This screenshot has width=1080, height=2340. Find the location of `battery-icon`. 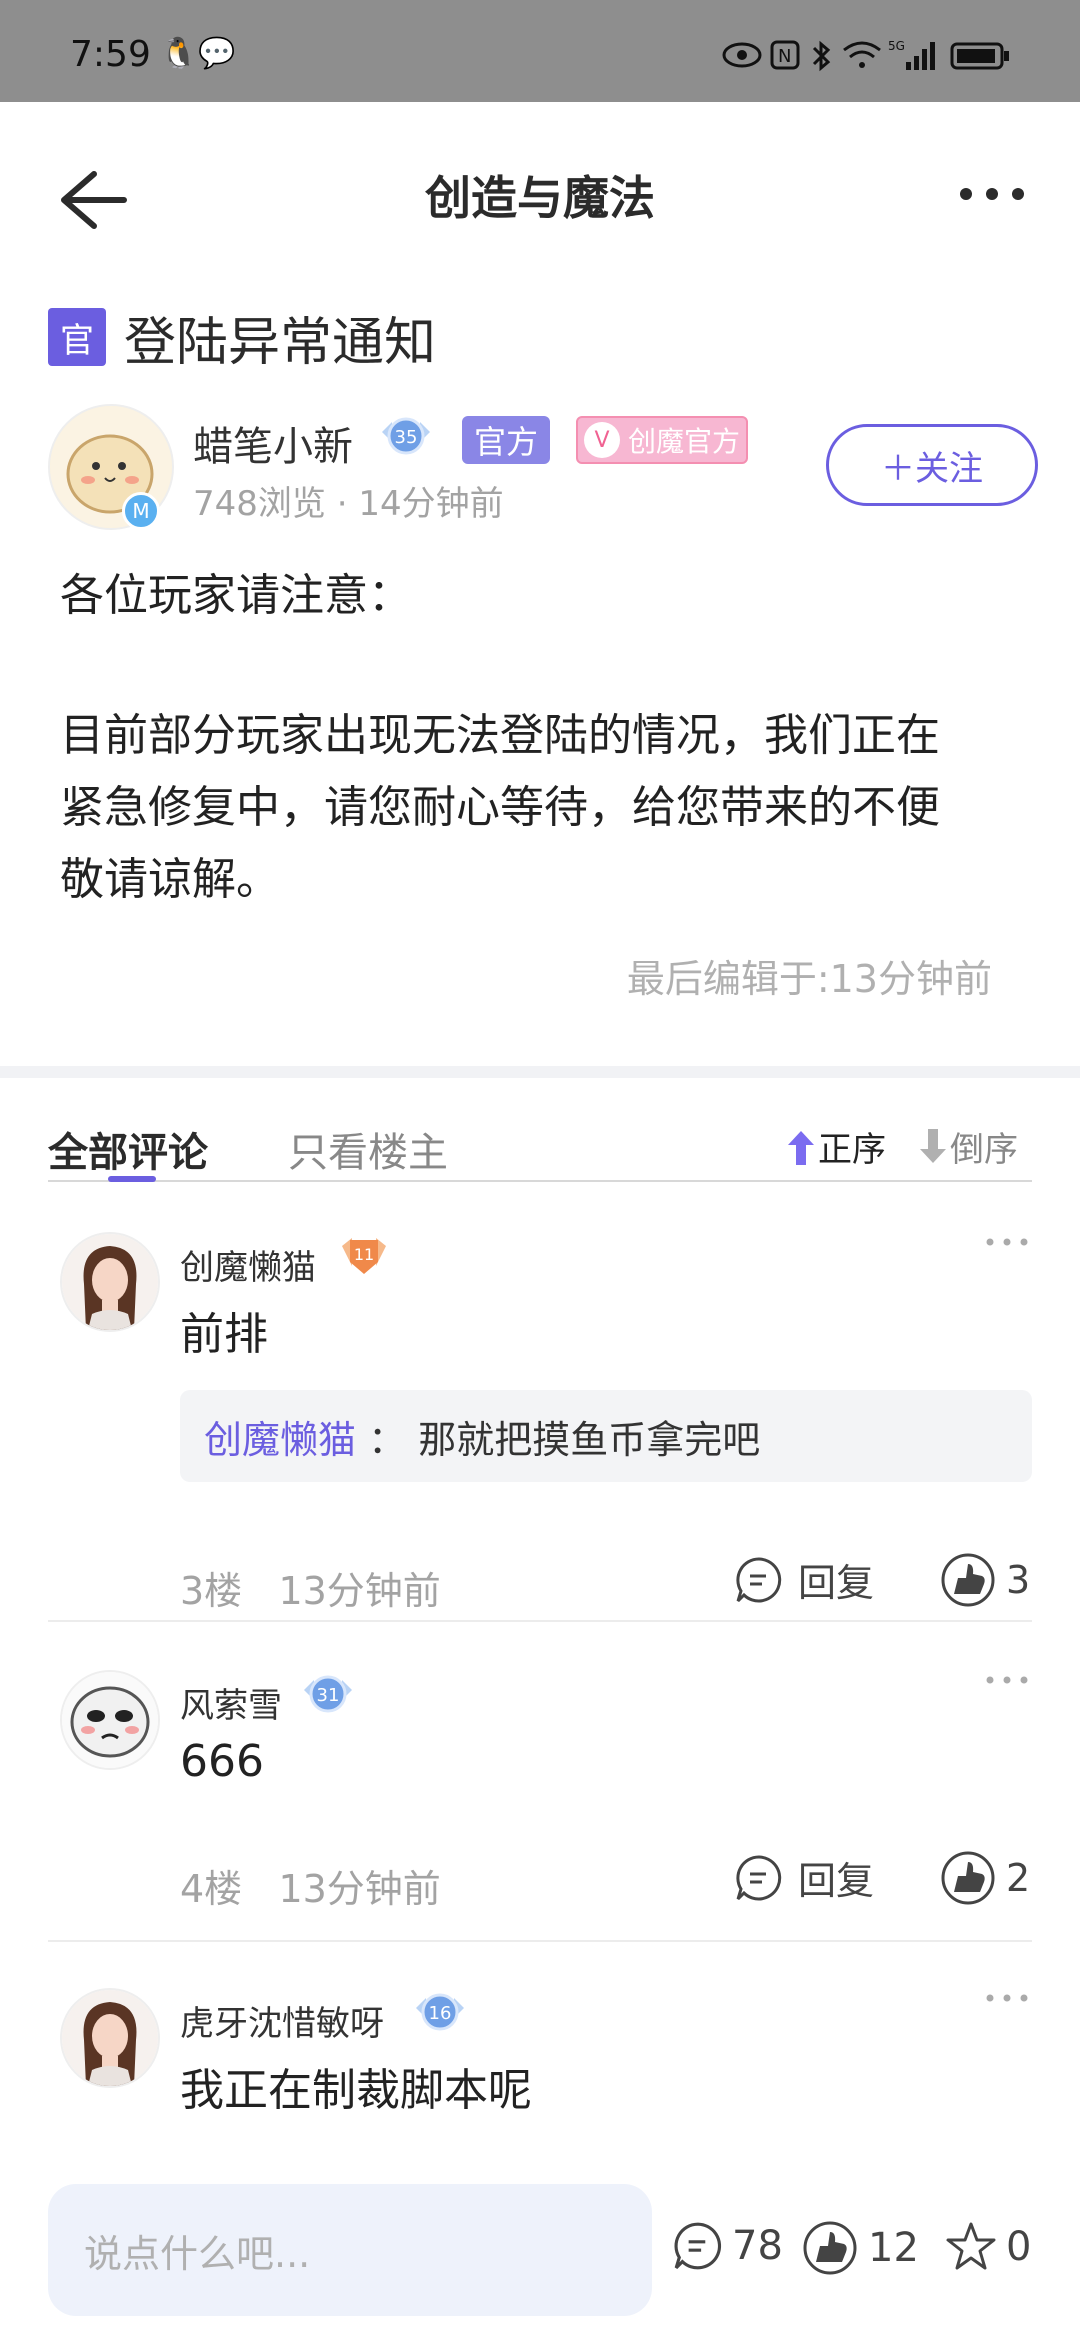

battery-icon is located at coordinates (979, 56).